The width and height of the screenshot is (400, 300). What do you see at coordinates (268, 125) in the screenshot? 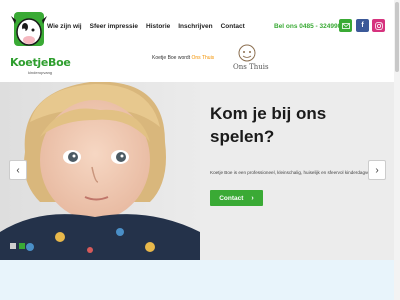
I see `hero-title: Kom je bij ons spelen?` at bounding box center [268, 125].